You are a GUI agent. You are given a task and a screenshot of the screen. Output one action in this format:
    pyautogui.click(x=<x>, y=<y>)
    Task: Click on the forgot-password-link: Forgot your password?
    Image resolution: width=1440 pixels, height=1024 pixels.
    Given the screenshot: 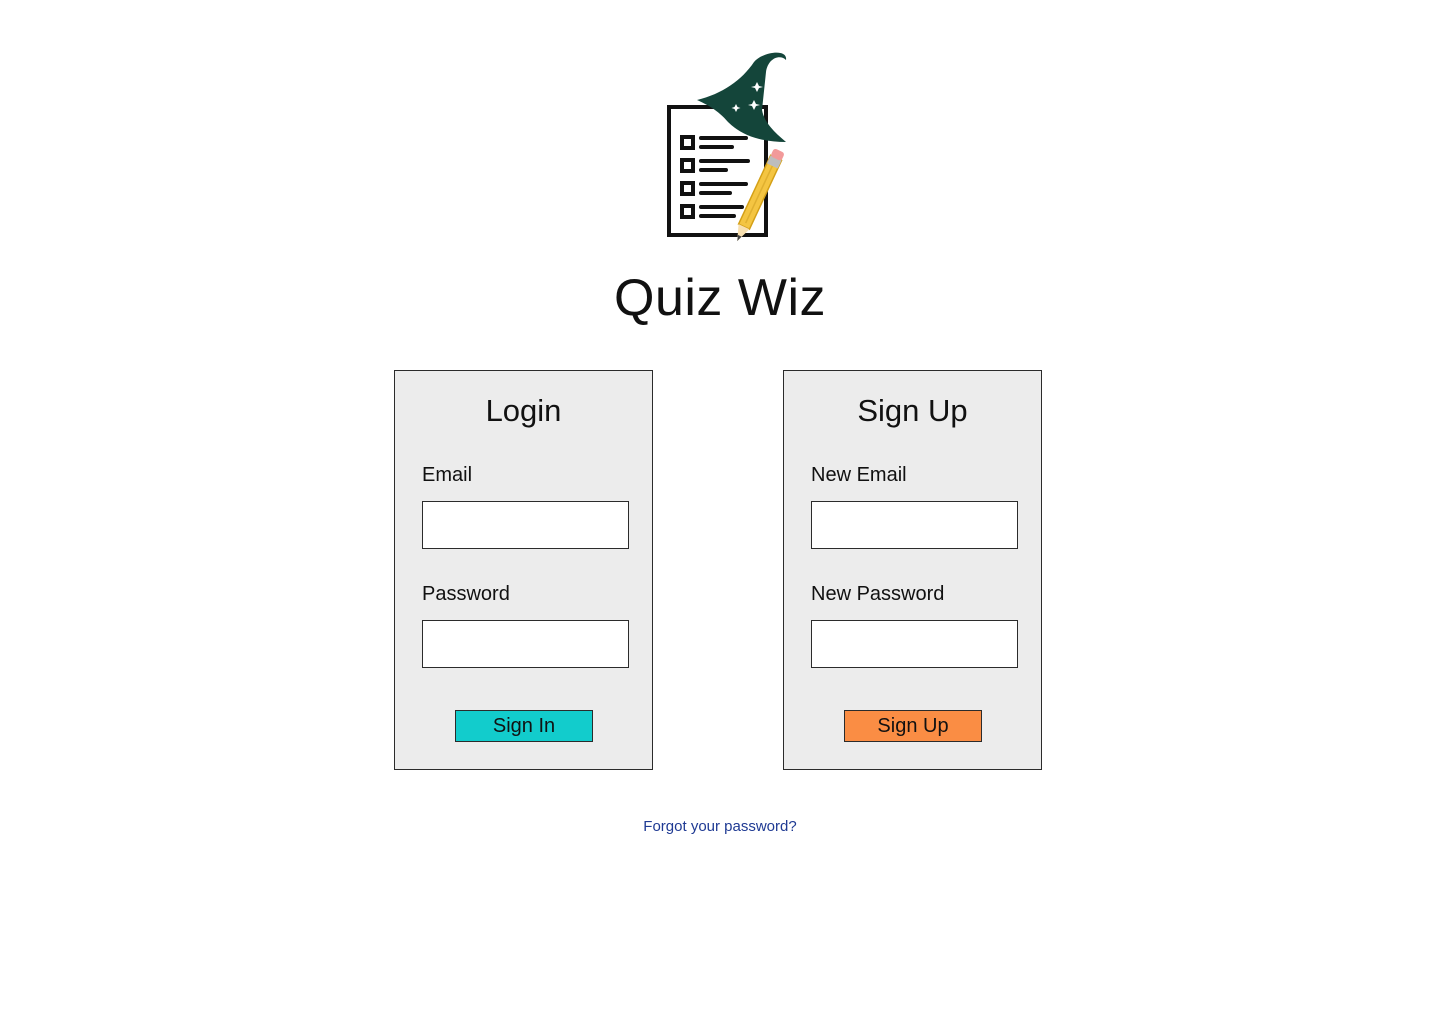 What is the action you would take?
    pyautogui.click(x=719, y=826)
    